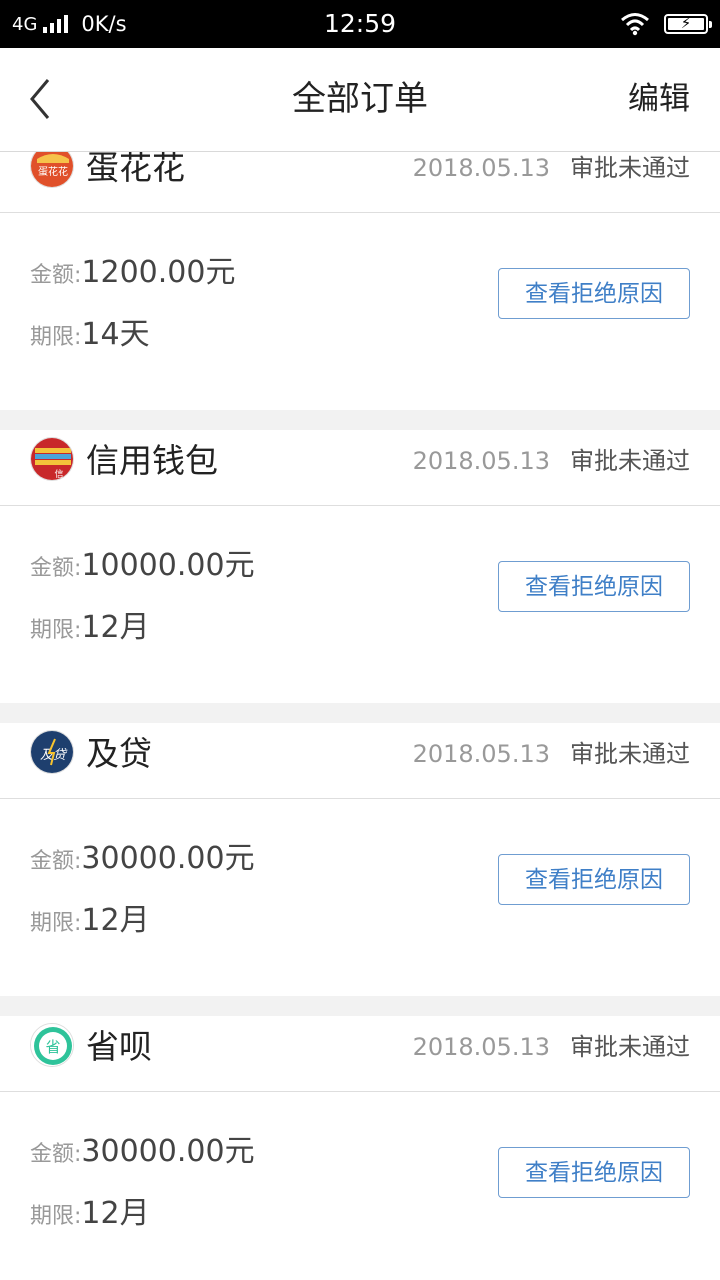  Describe the element at coordinates (635, 24) in the screenshot. I see `wifi-icon` at that location.